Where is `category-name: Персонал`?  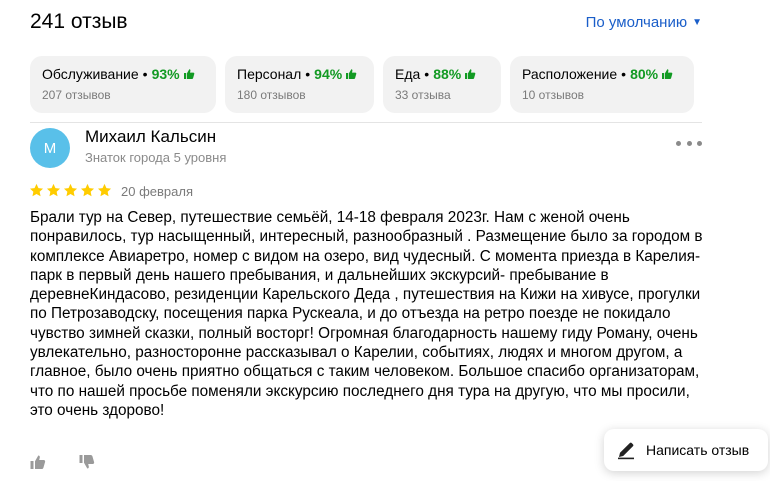
category-name: Персонал is located at coordinates (269, 74).